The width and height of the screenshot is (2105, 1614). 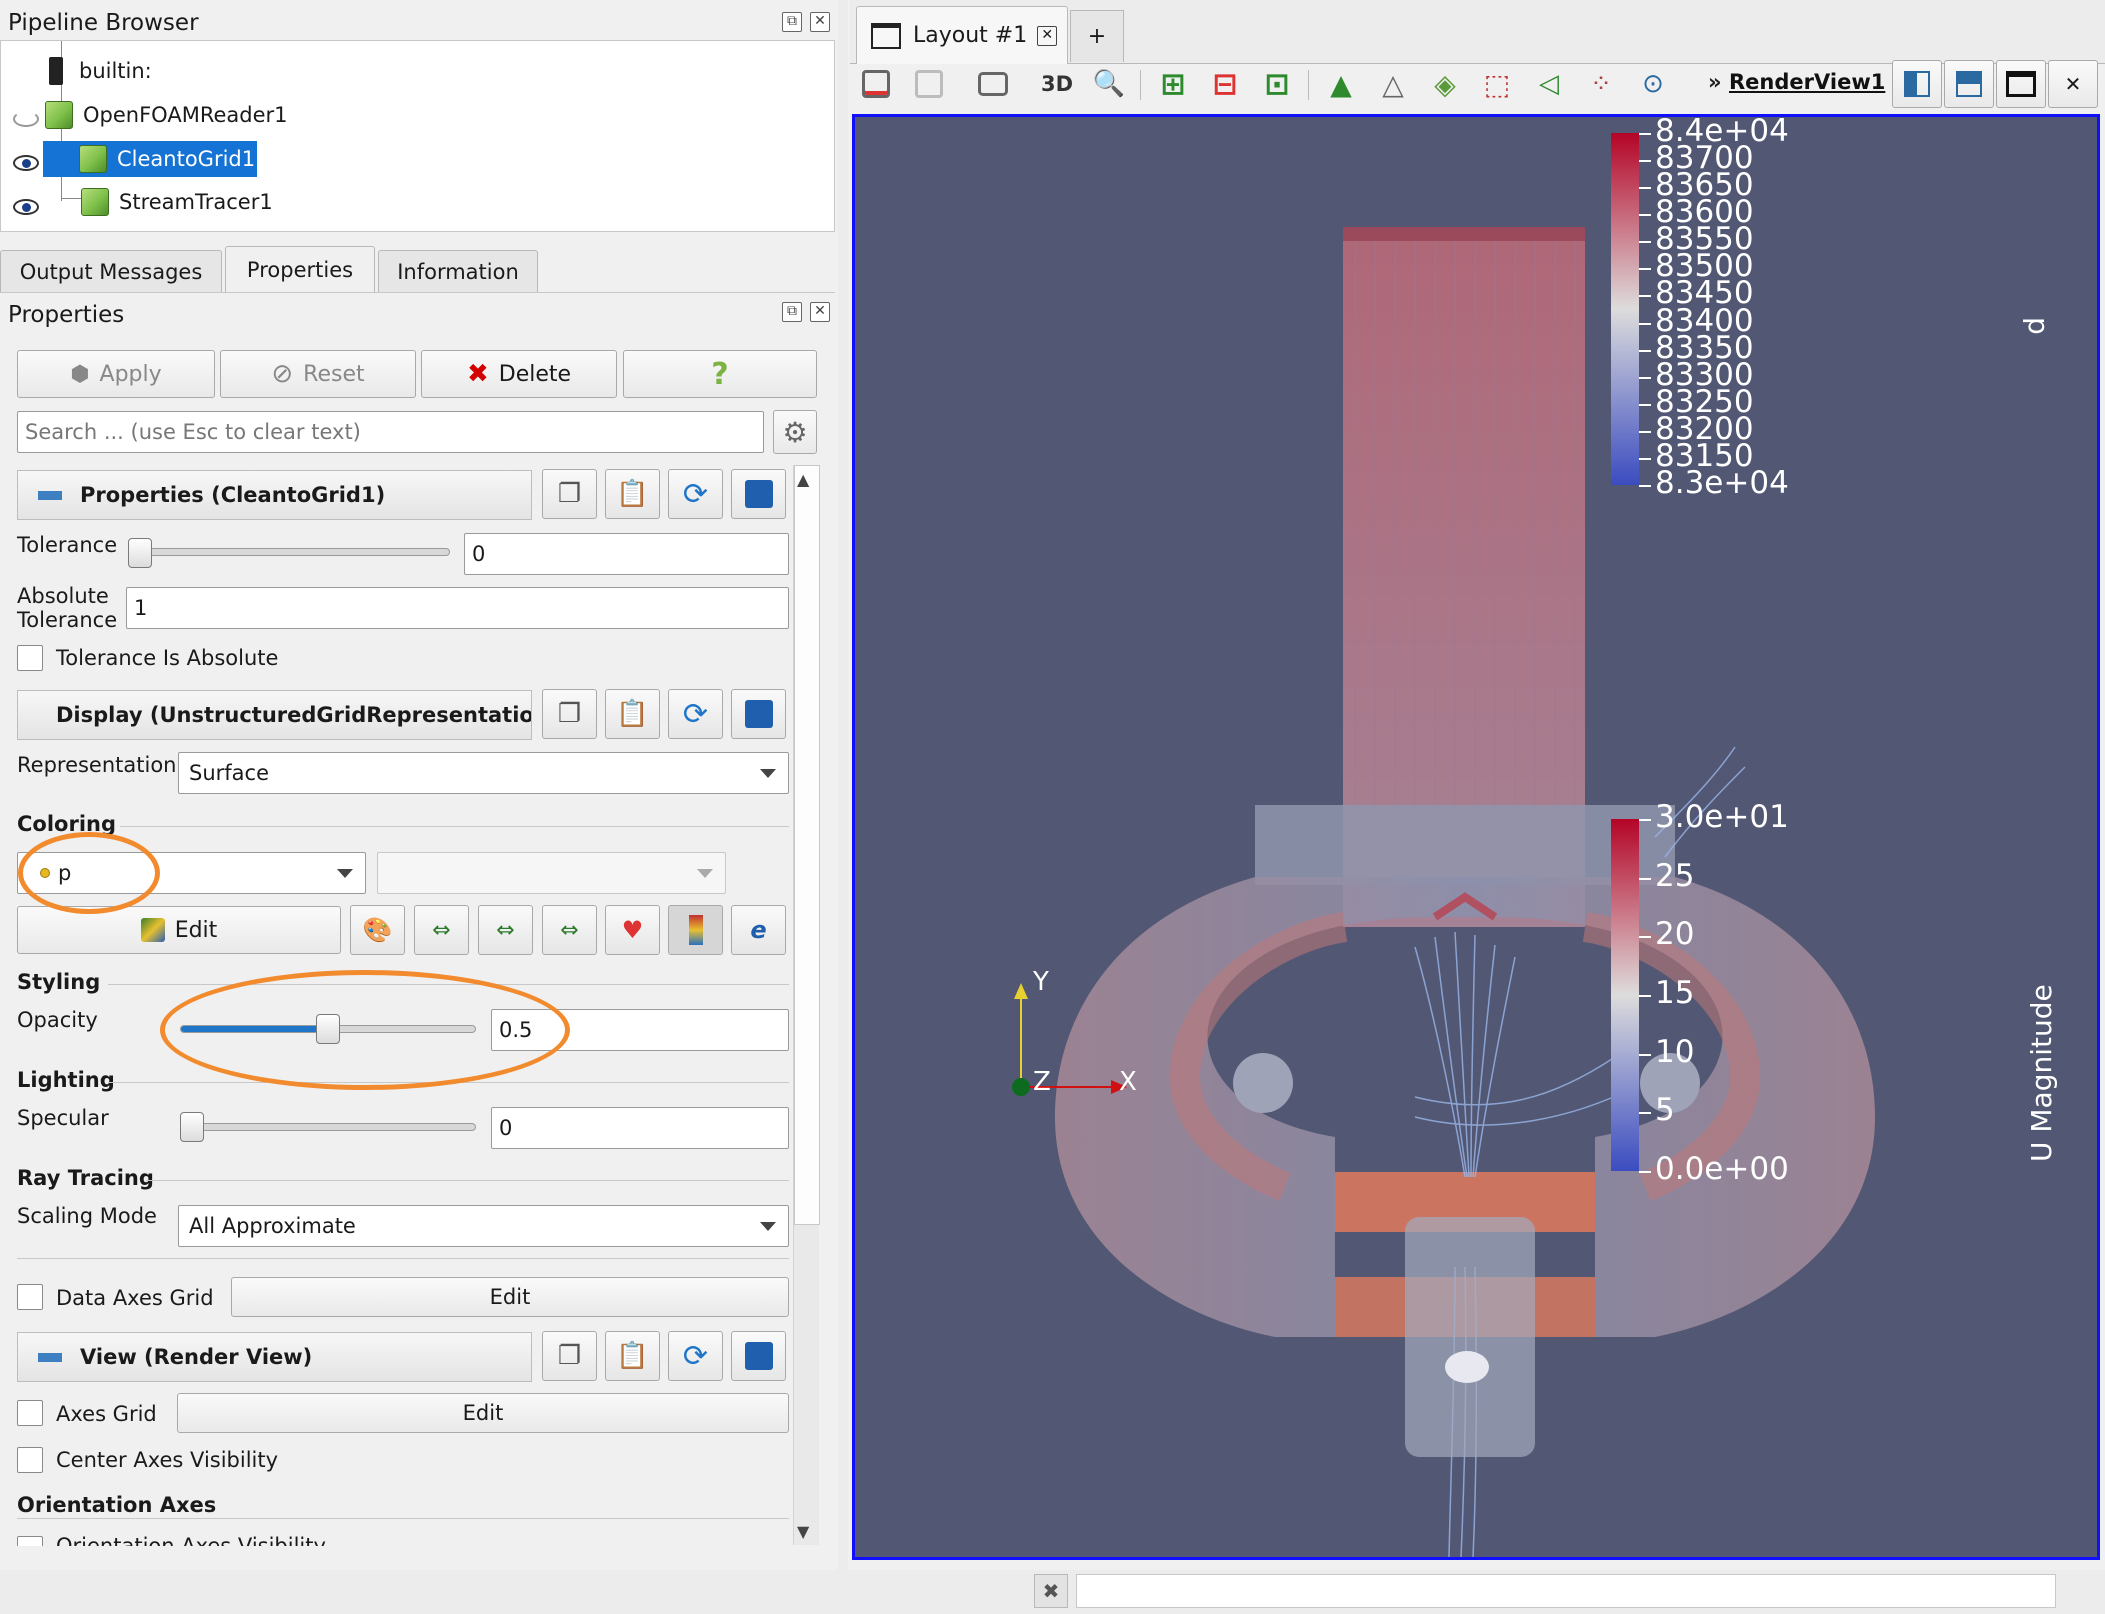 What do you see at coordinates (441, 930) in the screenshot?
I see `rescale-data-range-icon: ⇔` at bounding box center [441, 930].